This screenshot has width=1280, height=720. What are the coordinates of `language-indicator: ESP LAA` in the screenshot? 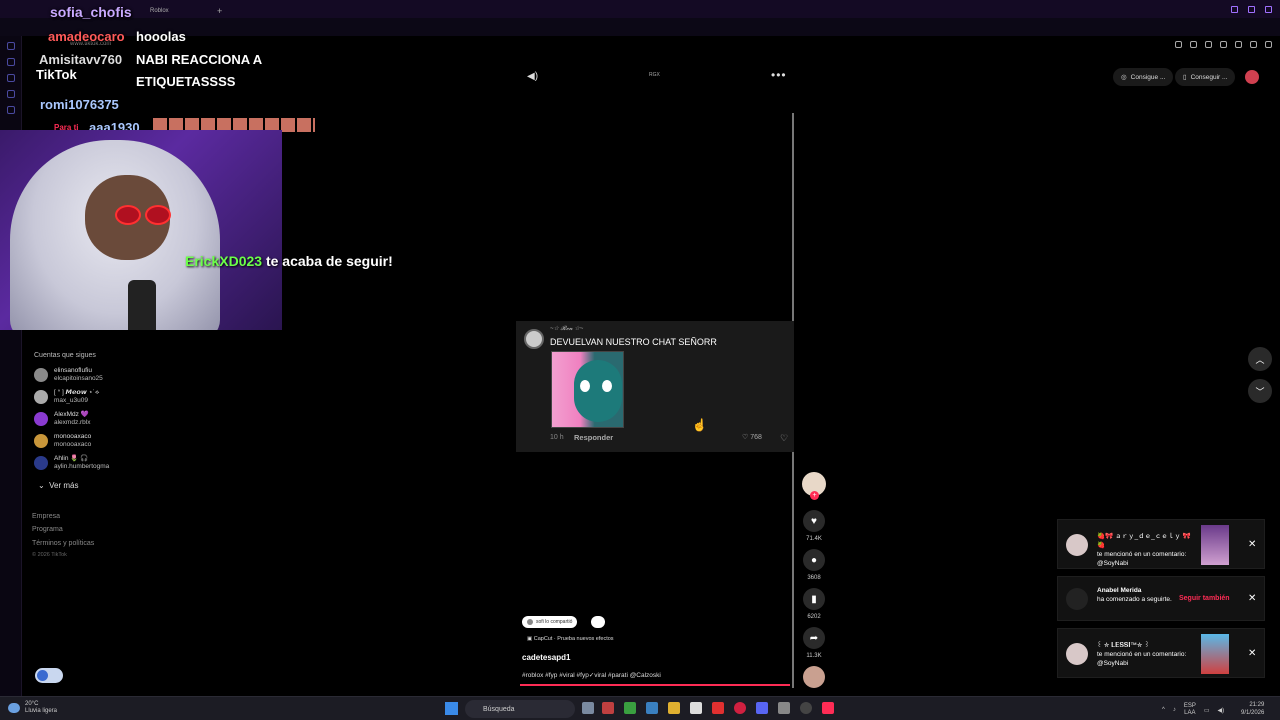 It's located at (1190, 710).